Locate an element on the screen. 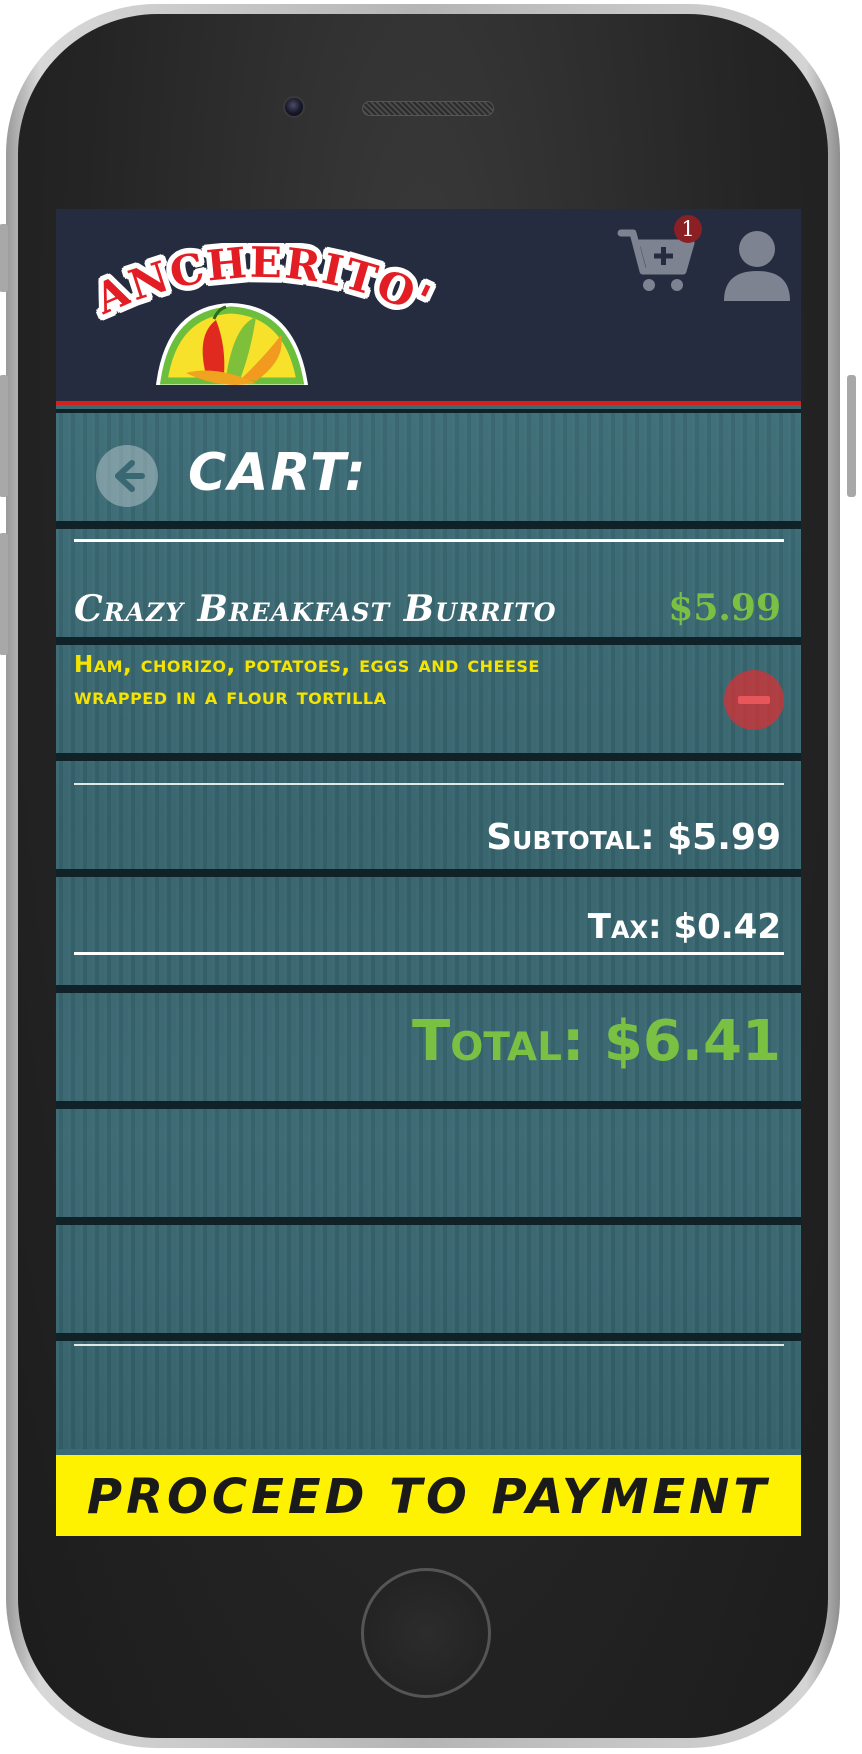  phone-home-button is located at coordinates (426, 1633).